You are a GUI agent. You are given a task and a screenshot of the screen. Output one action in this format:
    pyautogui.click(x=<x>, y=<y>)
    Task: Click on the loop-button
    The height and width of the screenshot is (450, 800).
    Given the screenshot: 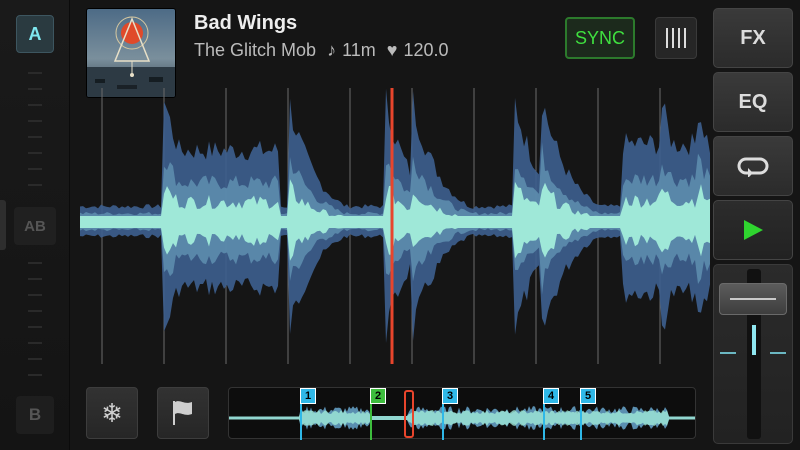 What is the action you would take?
    pyautogui.click(x=753, y=166)
    